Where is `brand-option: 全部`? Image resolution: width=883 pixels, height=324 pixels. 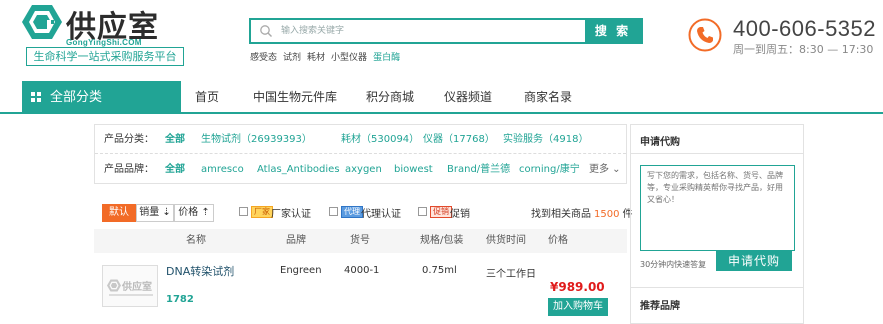
brand-option: 全部 is located at coordinates (175, 169).